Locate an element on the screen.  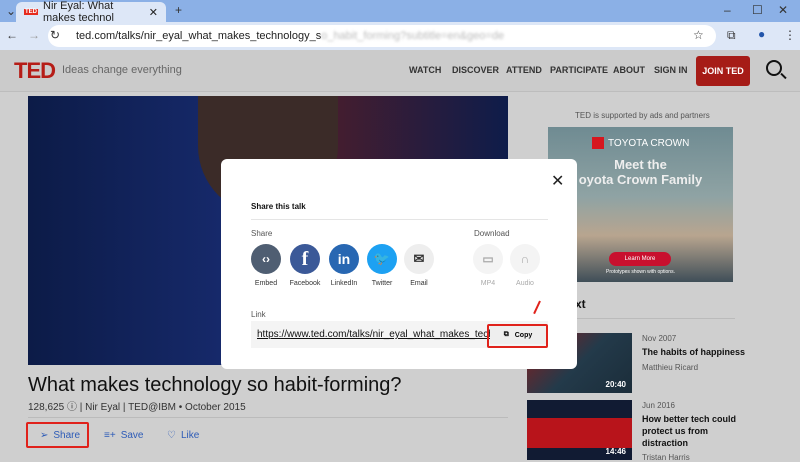
video-camera-icon: ▭ is located at coordinates (488, 259).